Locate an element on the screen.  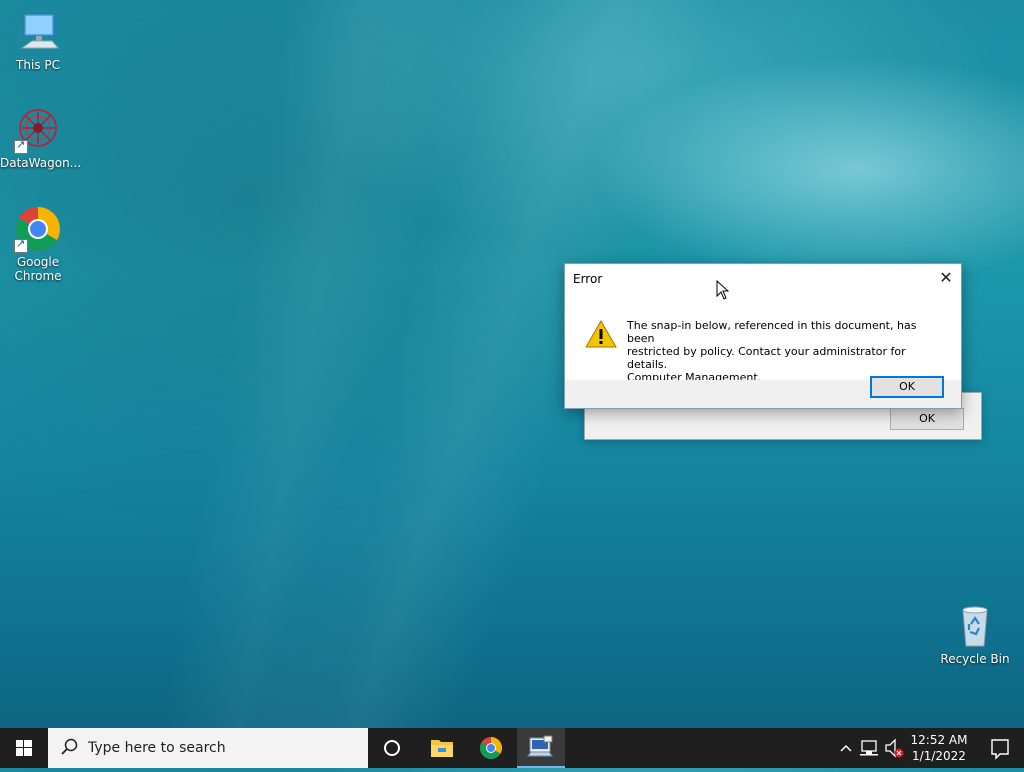
show-hidden-icons-button is located at coordinates (846, 748).